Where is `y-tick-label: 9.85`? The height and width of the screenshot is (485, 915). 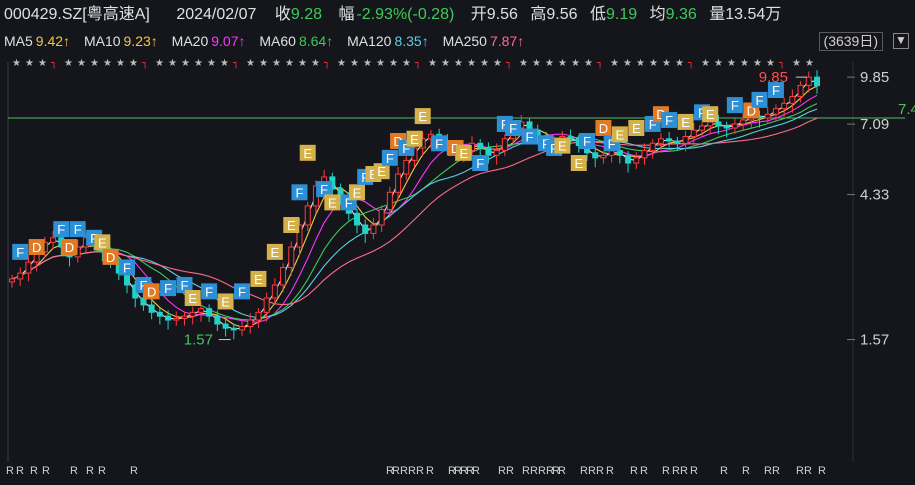 y-tick-label: 9.85 is located at coordinates (874, 77).